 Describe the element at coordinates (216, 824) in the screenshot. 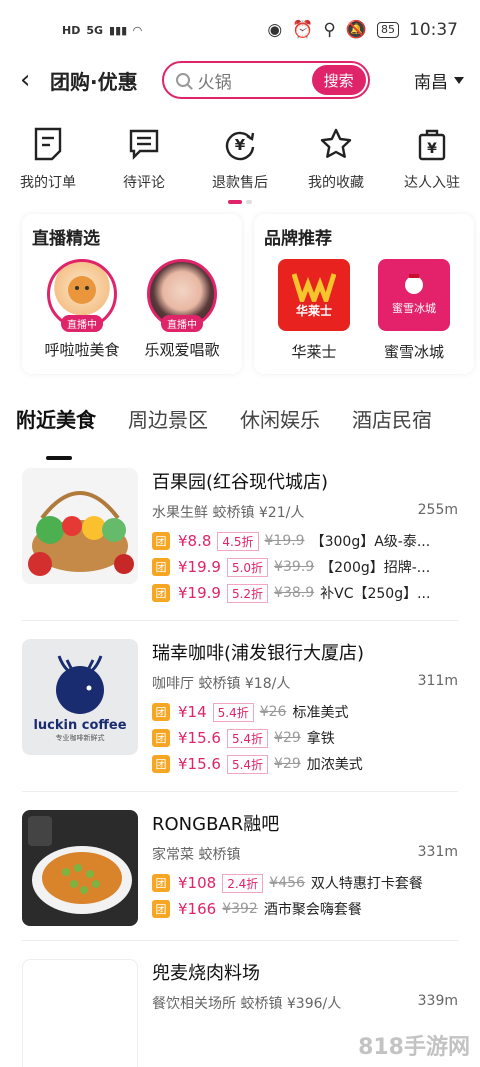

I see `shop-name: RONGBAR融吧` at that location.